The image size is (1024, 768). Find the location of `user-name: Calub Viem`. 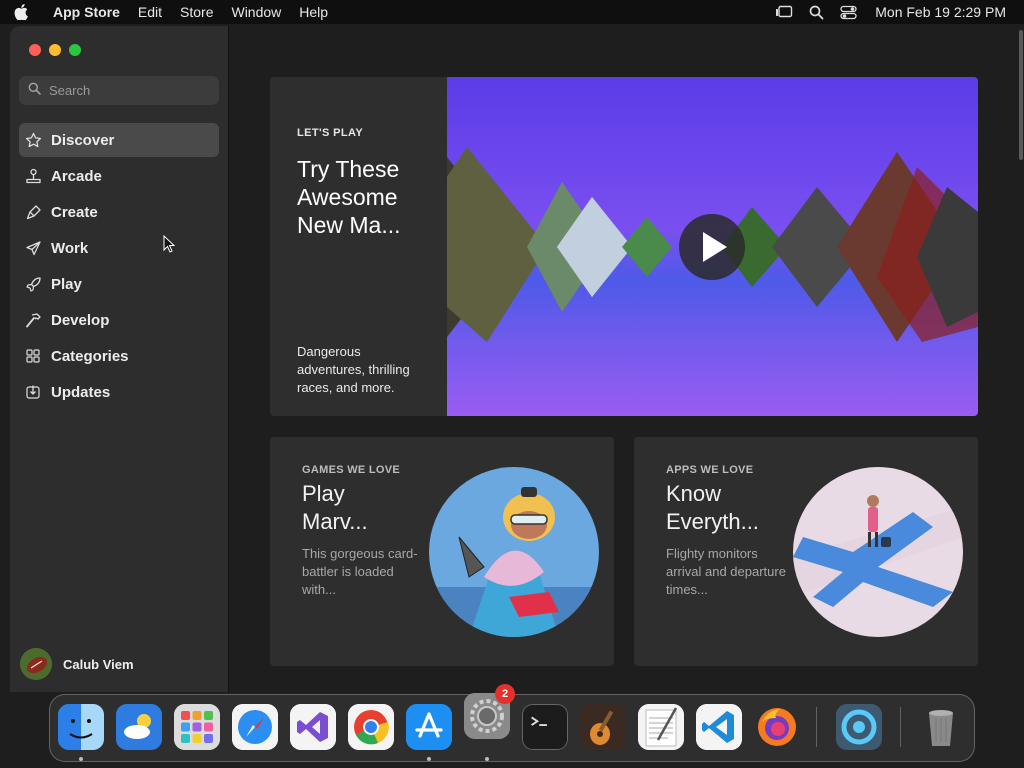

user-name: Calub Viem is located at coordinates (98, 664).